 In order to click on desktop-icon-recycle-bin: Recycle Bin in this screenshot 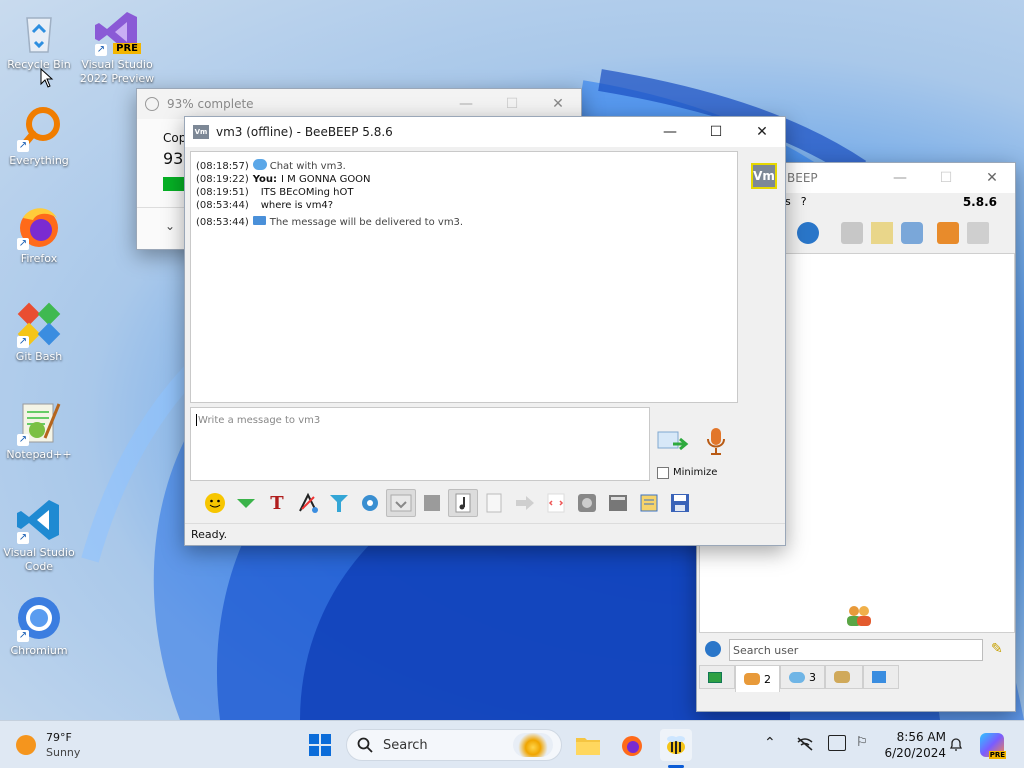, I will do `click(40, 40)`.